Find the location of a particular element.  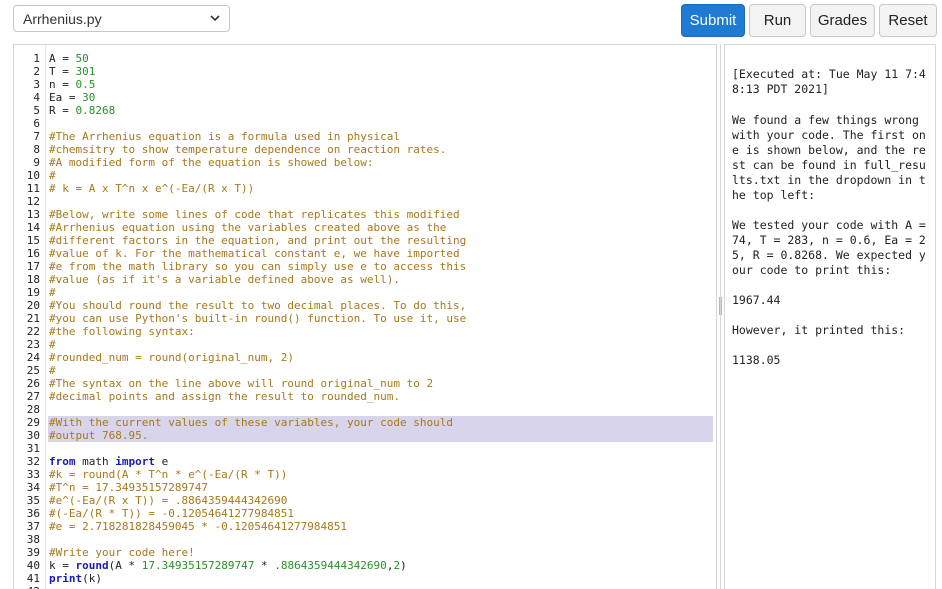

line-number: 36 is located at coordinates (33, 513).